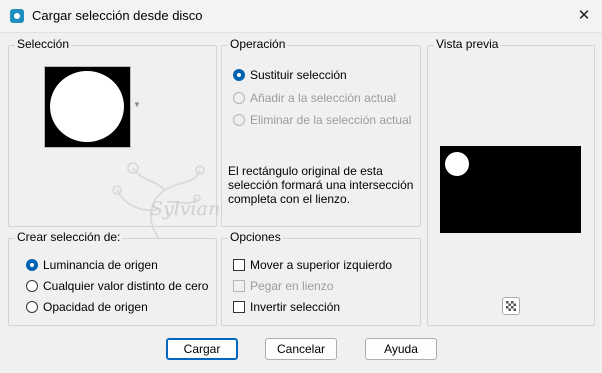 This screenshot has width=602, height=373. Describe the element at coordinates (117, 15) in the screenshot. I see `window-title: Cargar selección desde disco` at that location.